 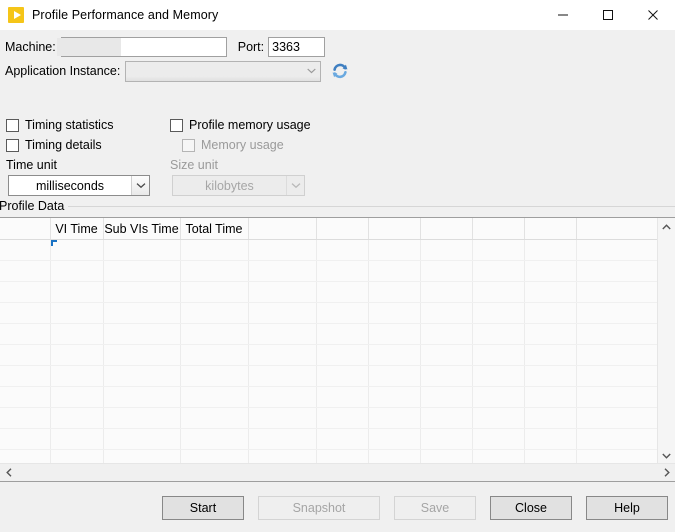 What do you see at coordinates (54, 145) in the screenshot?
I see `timing-details-checkbox-row: Timing details` at bounding box center [54, 145].